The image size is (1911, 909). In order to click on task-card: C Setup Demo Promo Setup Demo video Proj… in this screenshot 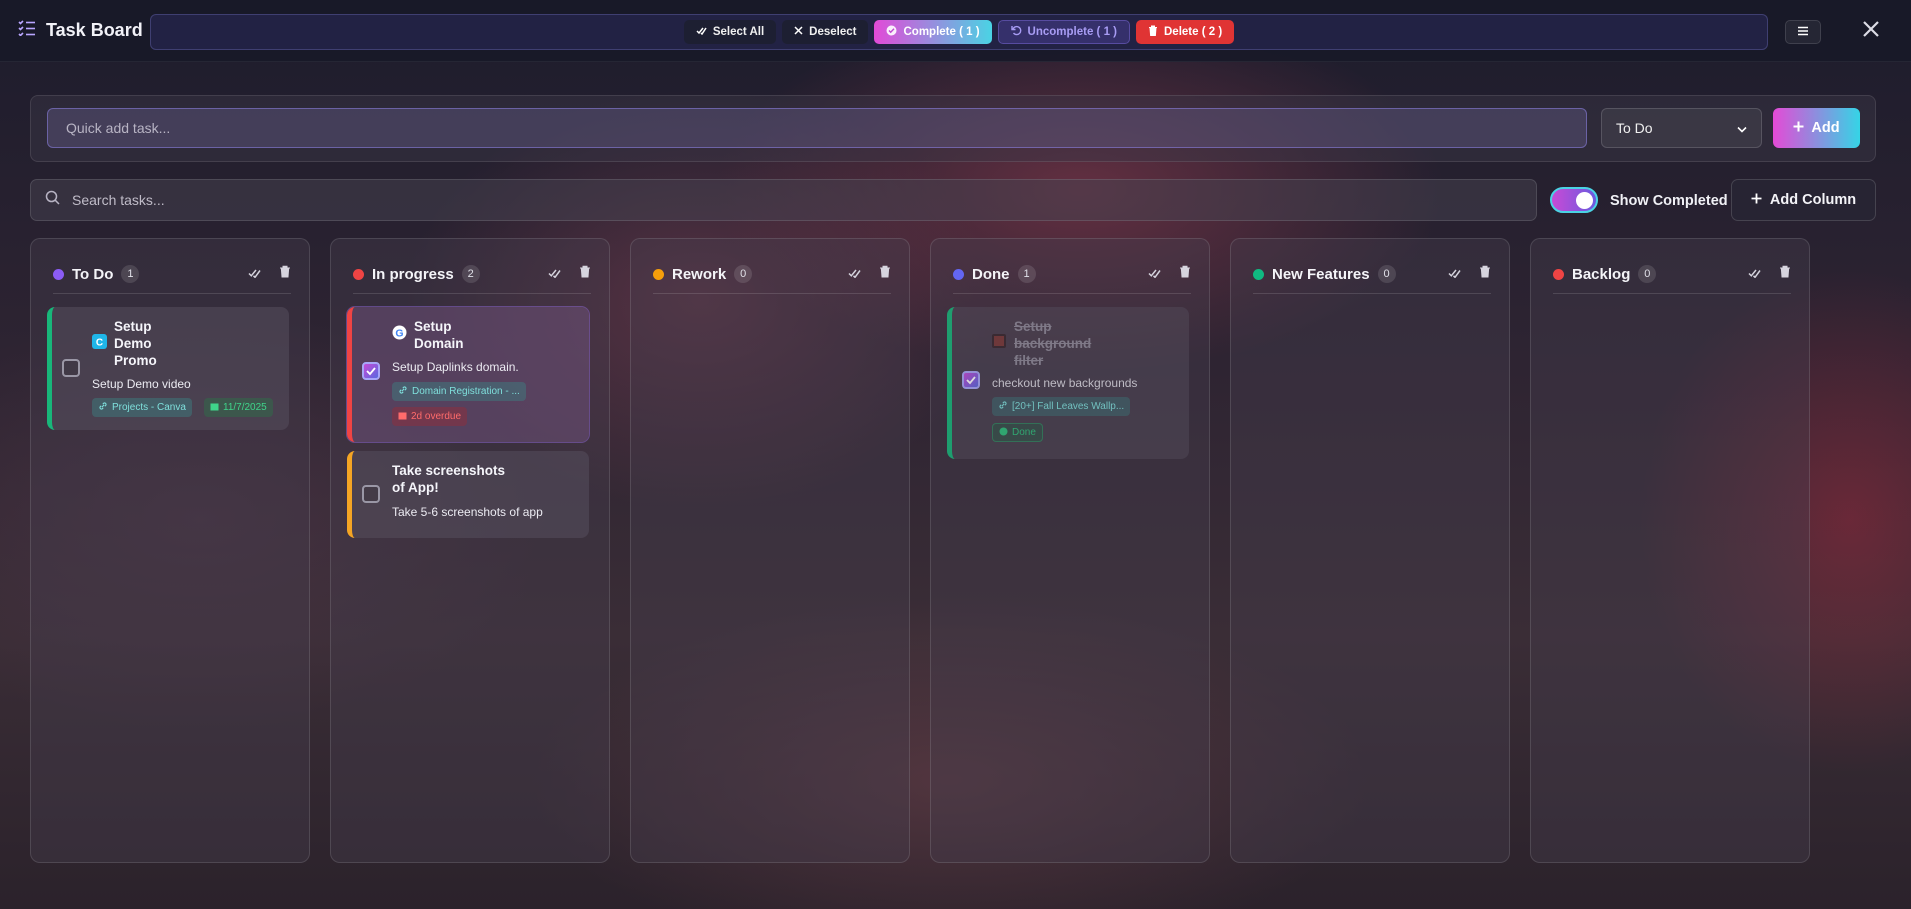, I will do `click(168, 368)`.